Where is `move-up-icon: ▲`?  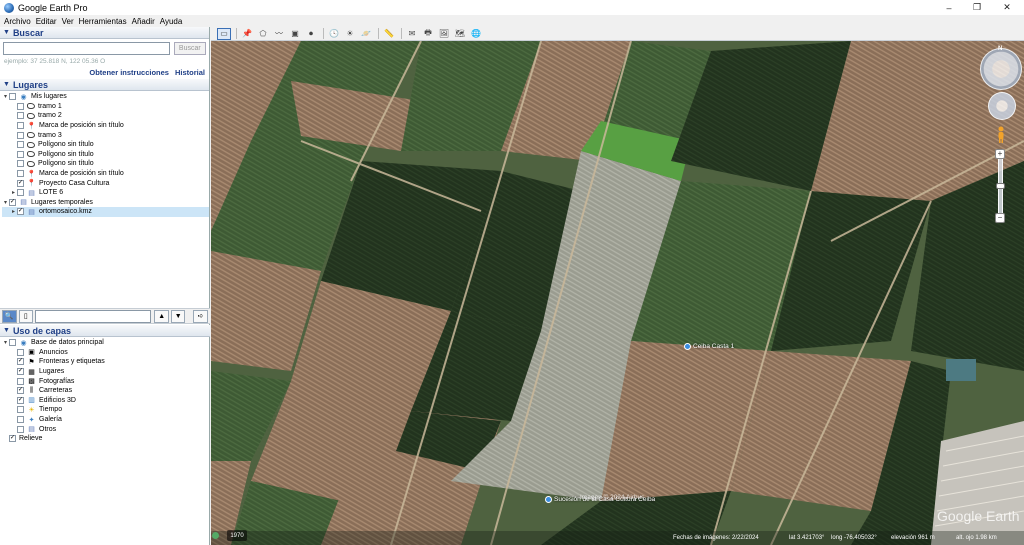
move-up-icon: ▲ is located at coordinates (161, 316).